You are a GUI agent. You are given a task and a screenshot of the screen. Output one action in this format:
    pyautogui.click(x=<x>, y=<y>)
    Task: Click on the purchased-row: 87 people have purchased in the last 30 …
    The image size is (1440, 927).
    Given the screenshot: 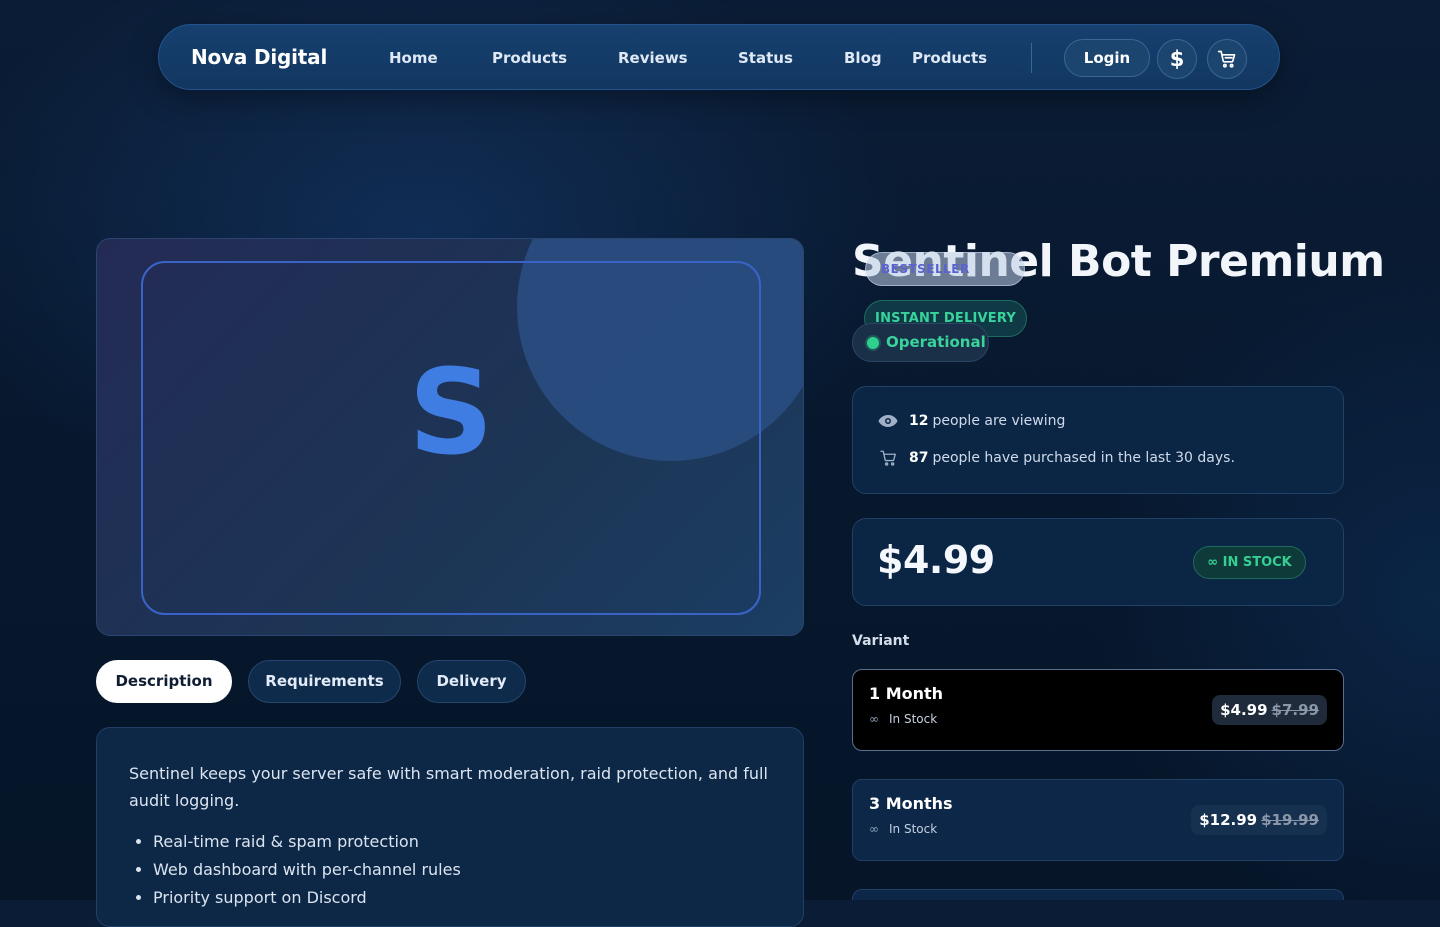 What is the action you would take?
    pyautogui.click(x=1056, y=458)
    